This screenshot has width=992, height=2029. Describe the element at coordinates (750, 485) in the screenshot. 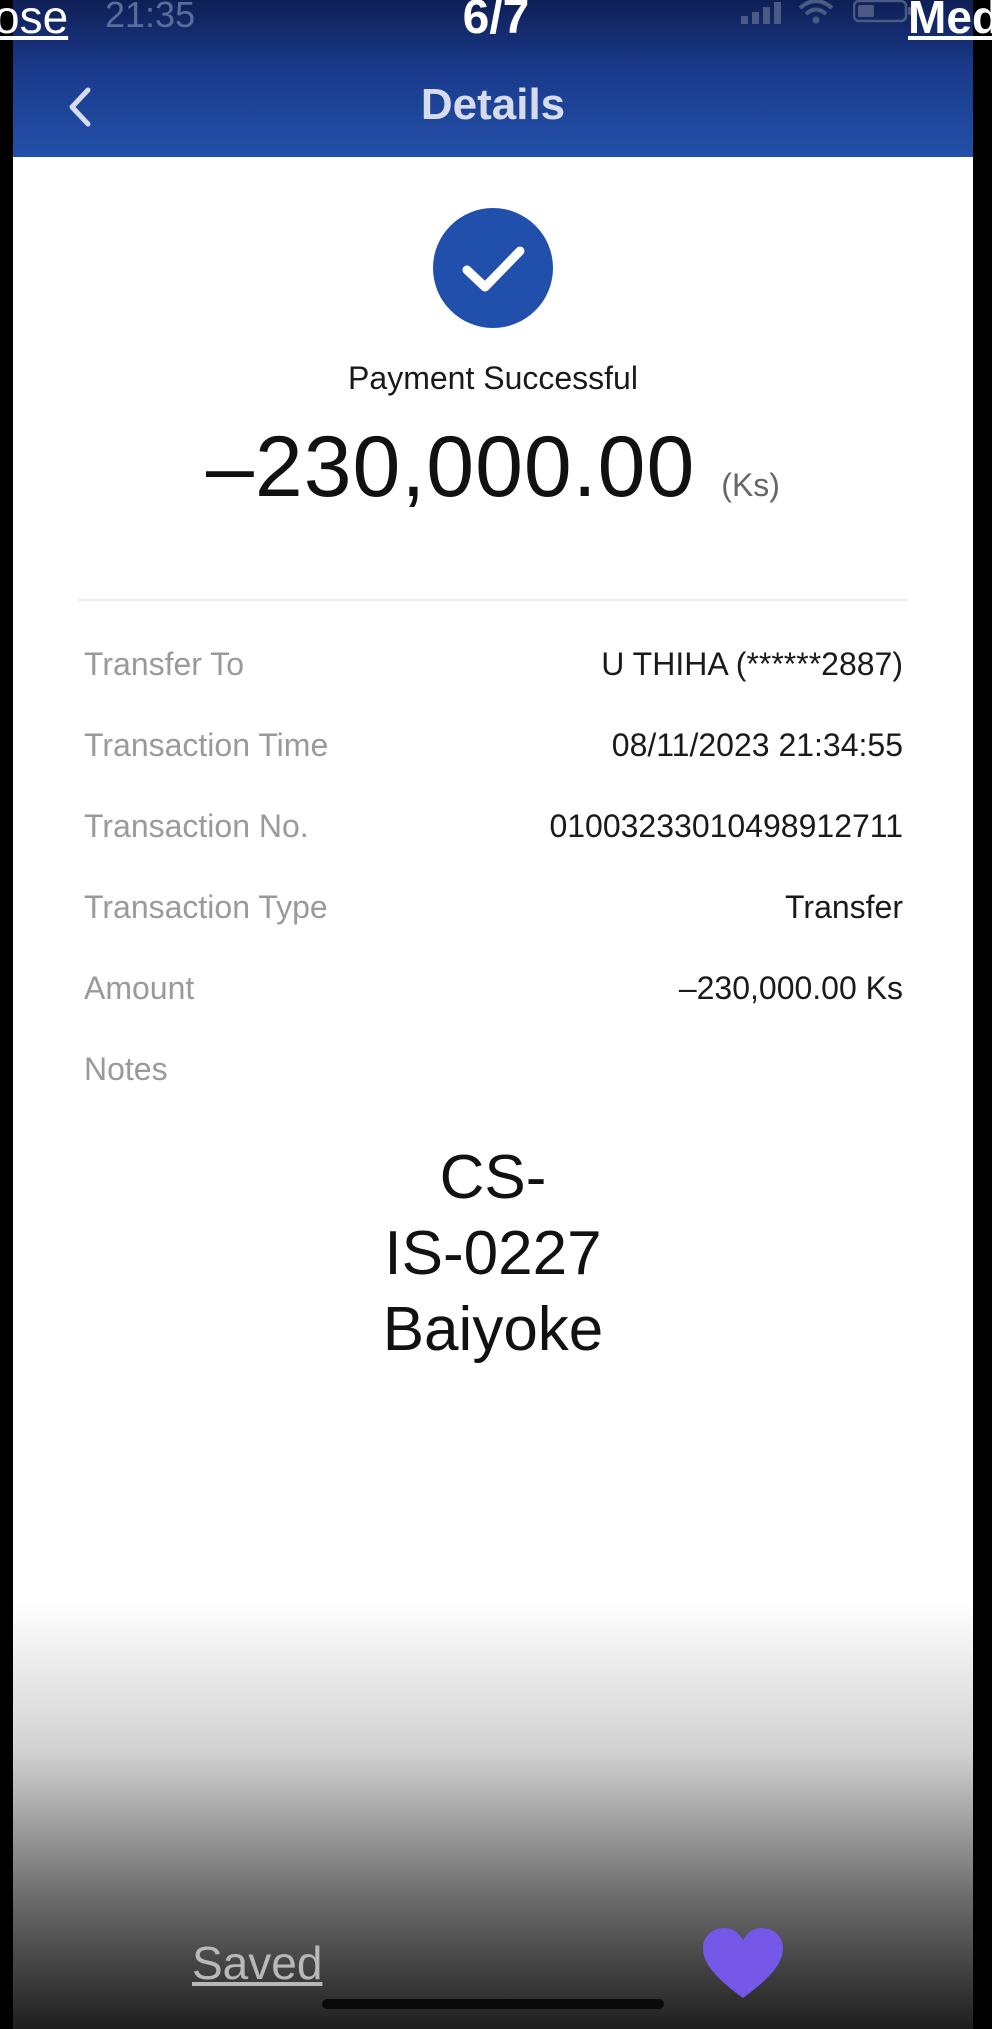

I see `amount-currency: (Ks)` at that location.